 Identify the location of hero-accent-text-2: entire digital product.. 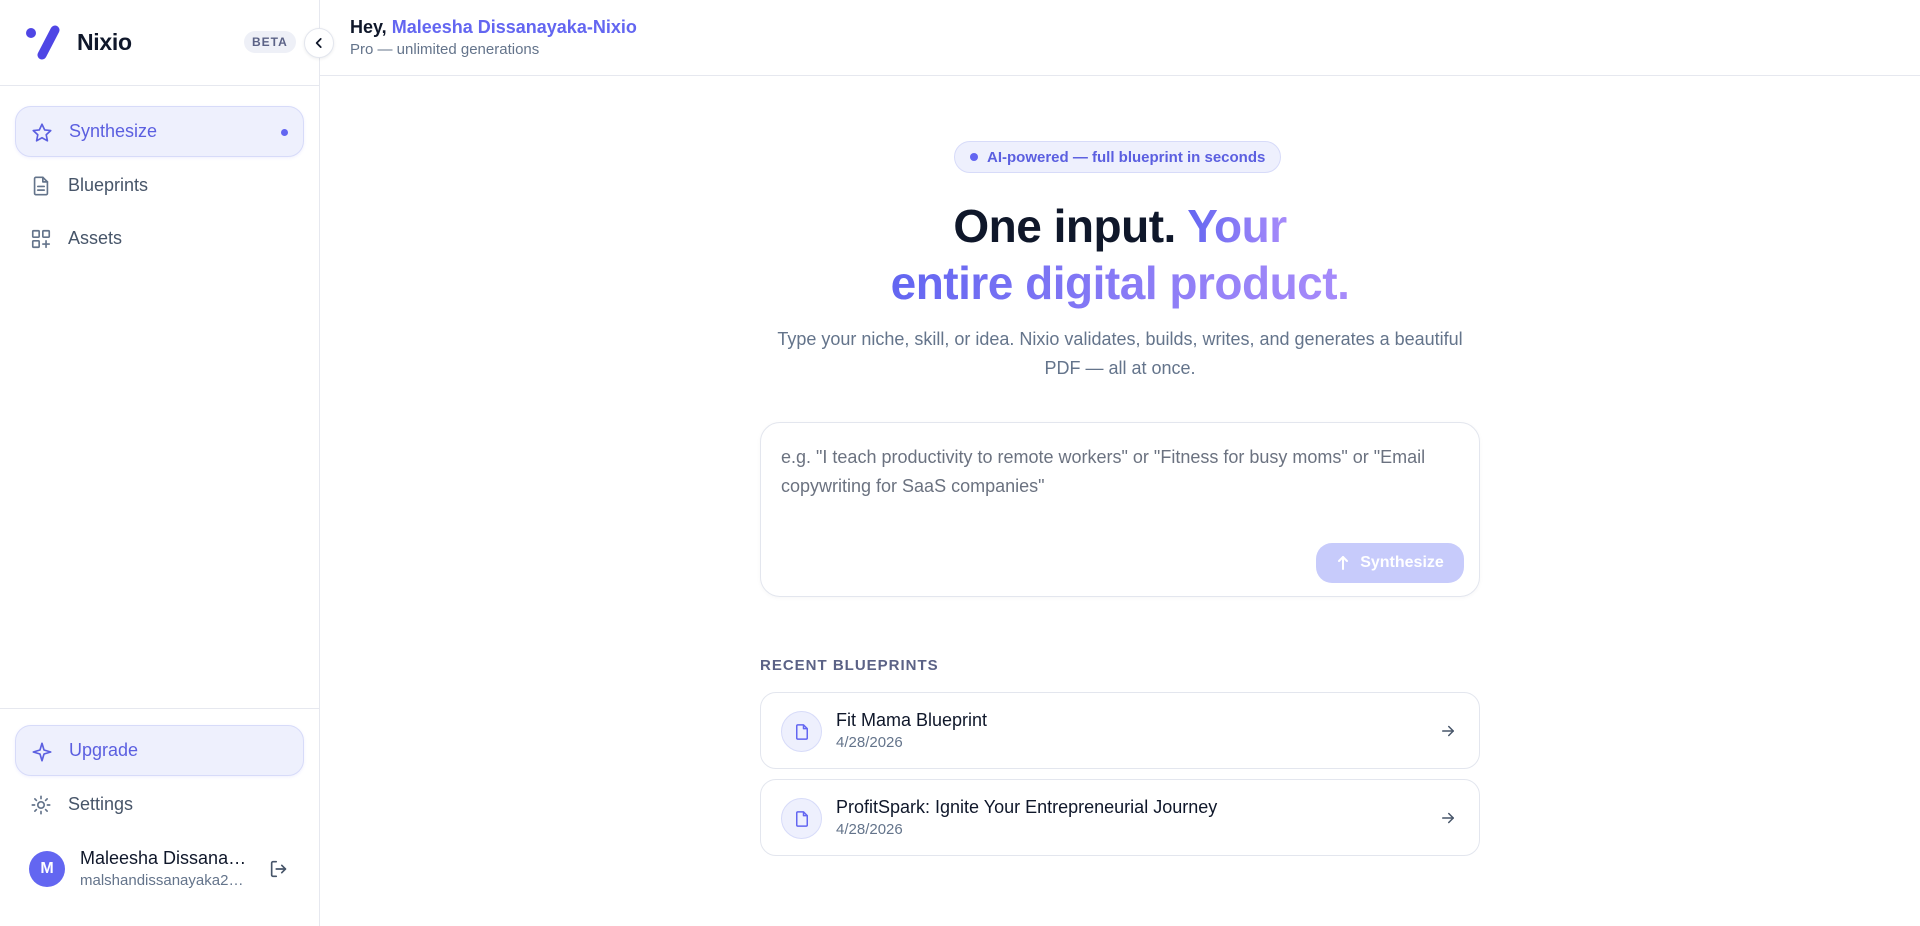
(1120, 283).